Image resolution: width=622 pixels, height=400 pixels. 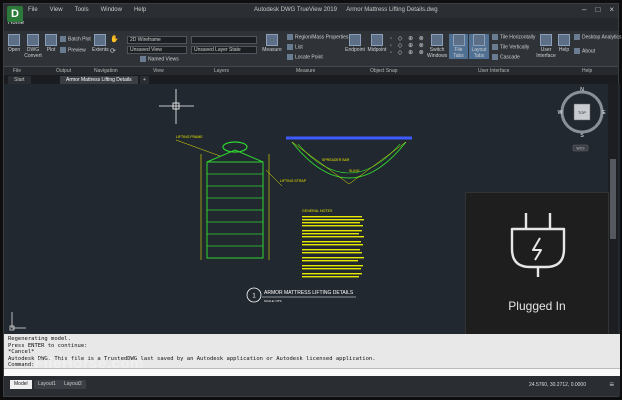 What do you see at coordinates (73, 384) in the screenshot?
I see `tab-layout2: Layout2` at bounding box center [73, 384].